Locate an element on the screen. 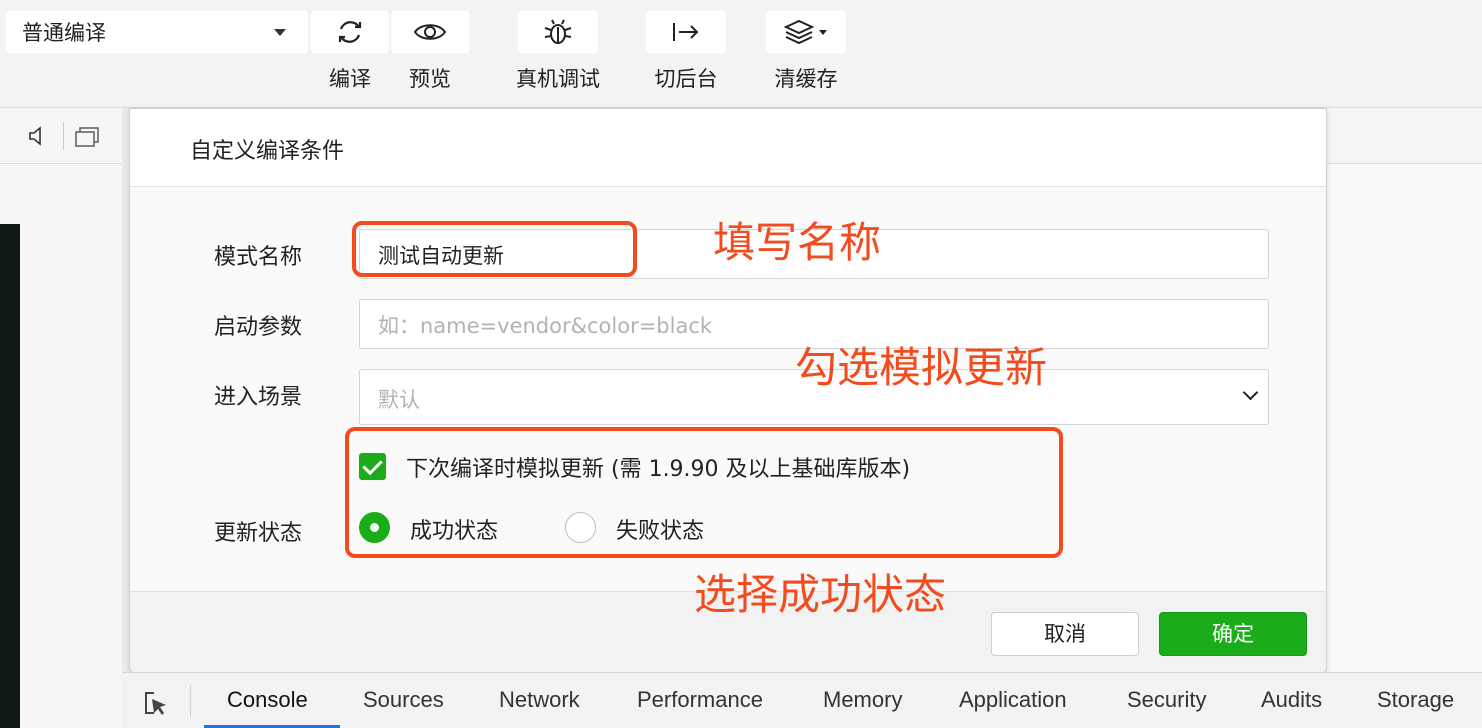 Image resolution: width=1482 pixels, height=728 pixels. tab-audits: Audits is located at coordinates (1291, 700).